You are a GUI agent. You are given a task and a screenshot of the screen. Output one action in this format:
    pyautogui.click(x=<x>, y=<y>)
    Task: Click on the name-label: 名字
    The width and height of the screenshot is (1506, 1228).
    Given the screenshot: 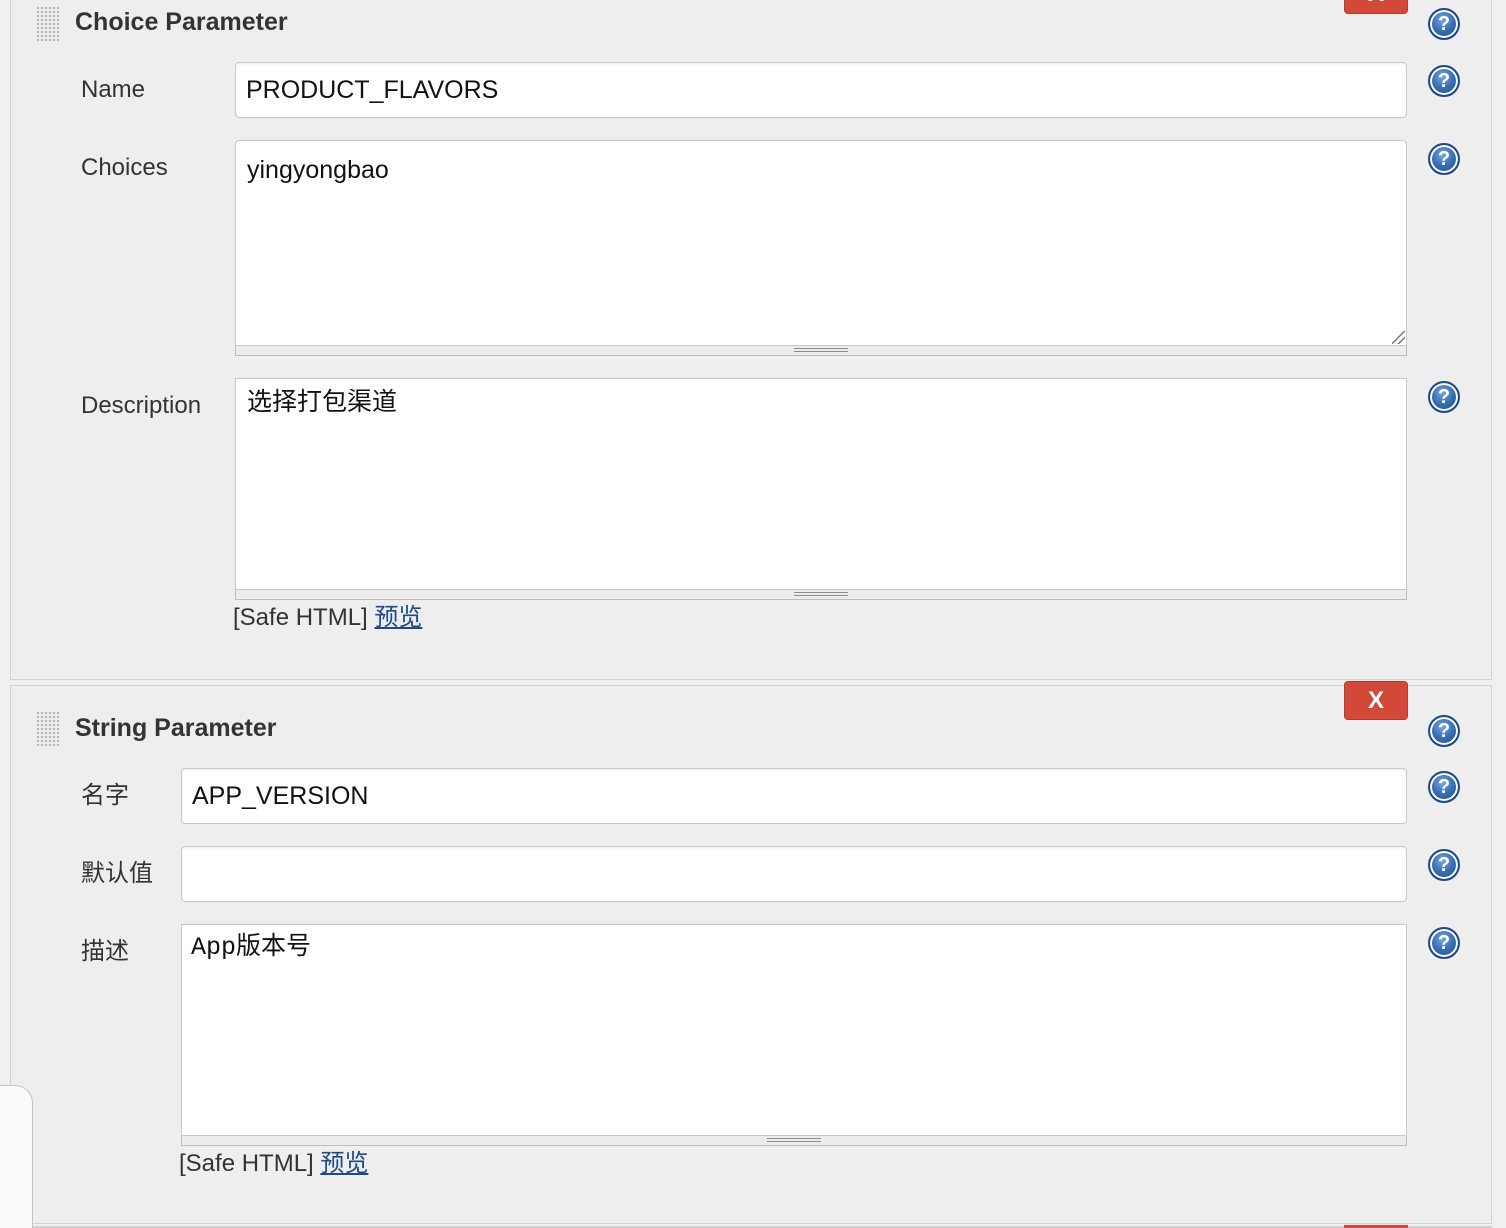 What is the action you would take?
    pyautogui.click(x=105, y=795)
    